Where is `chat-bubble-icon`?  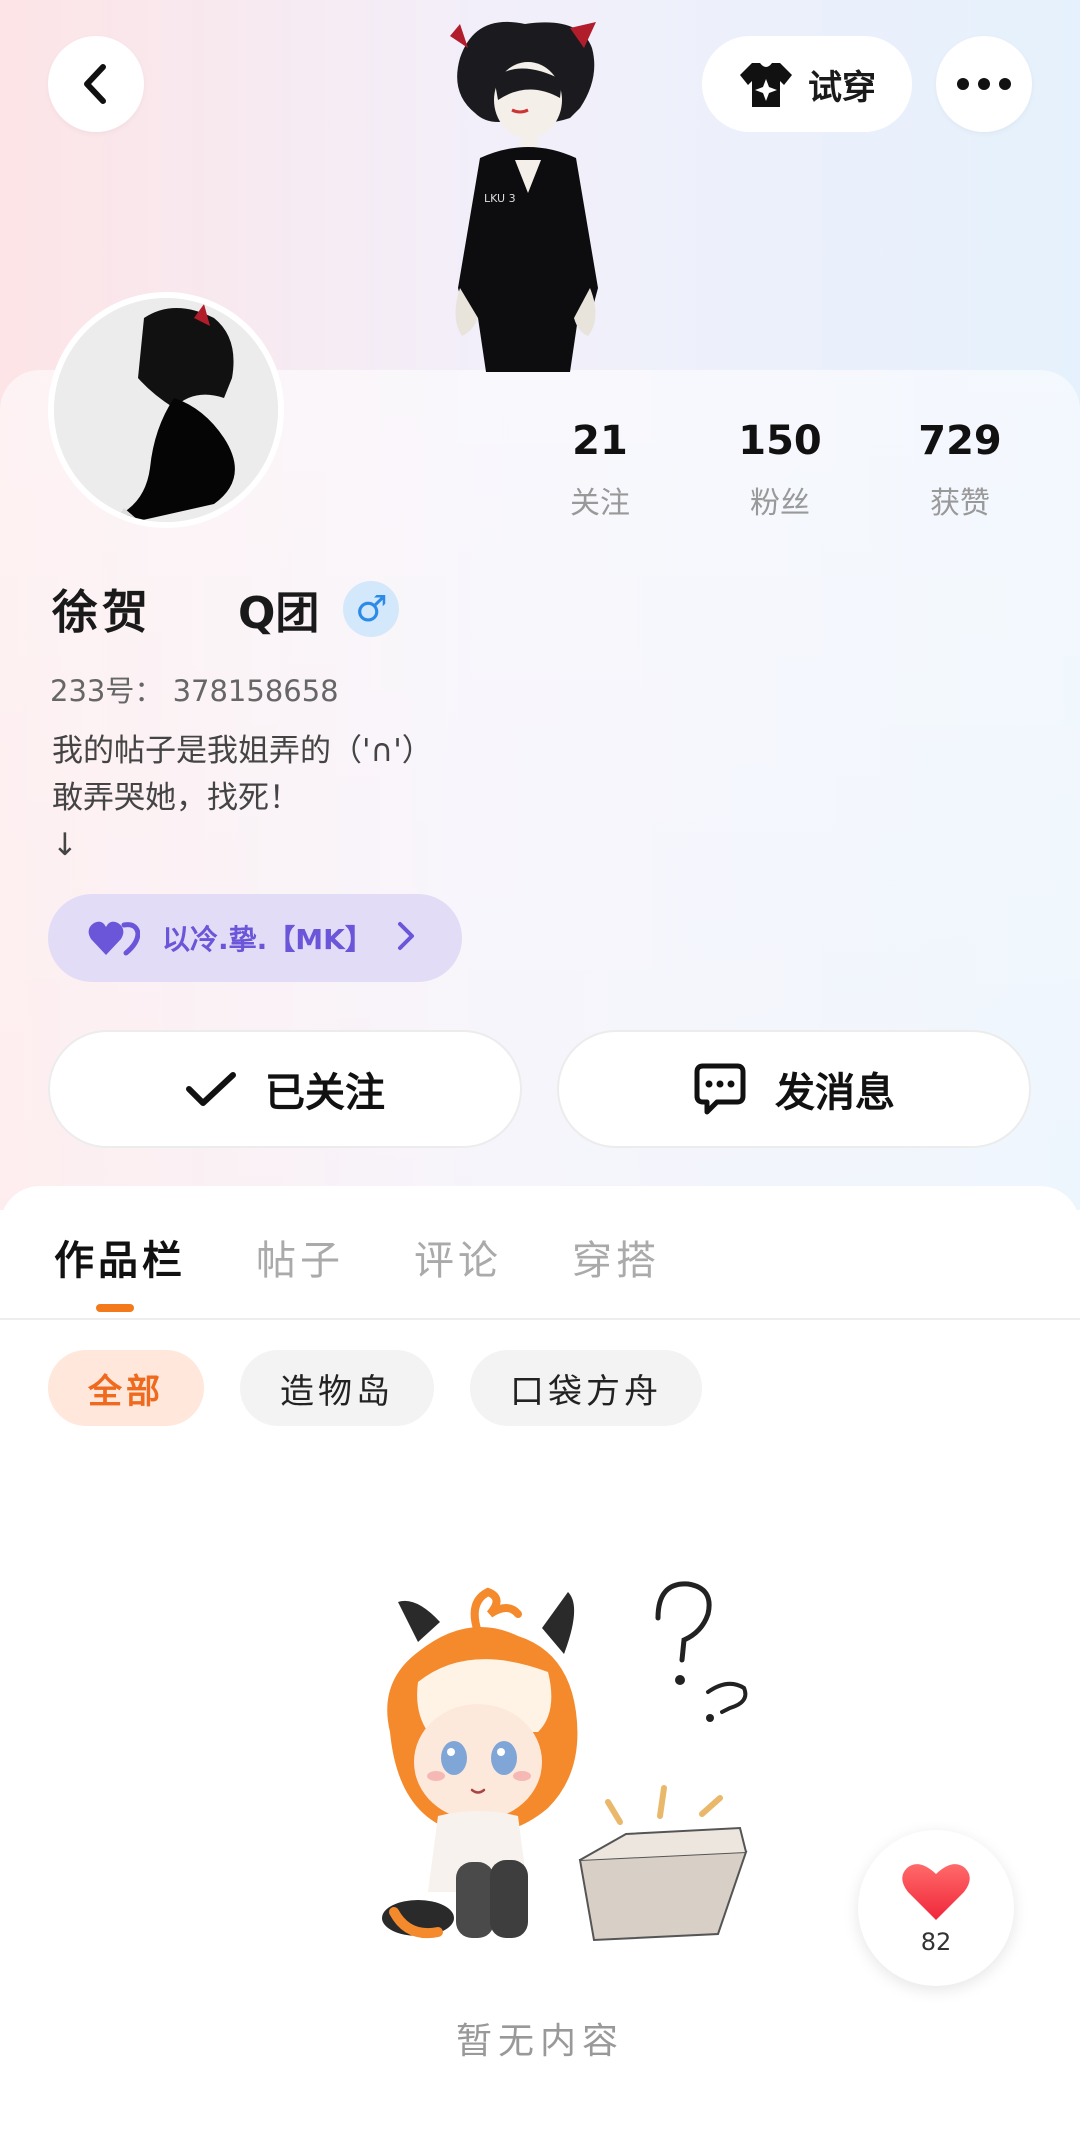
chat-bubble-icon is located at coordinates (720, 1089).